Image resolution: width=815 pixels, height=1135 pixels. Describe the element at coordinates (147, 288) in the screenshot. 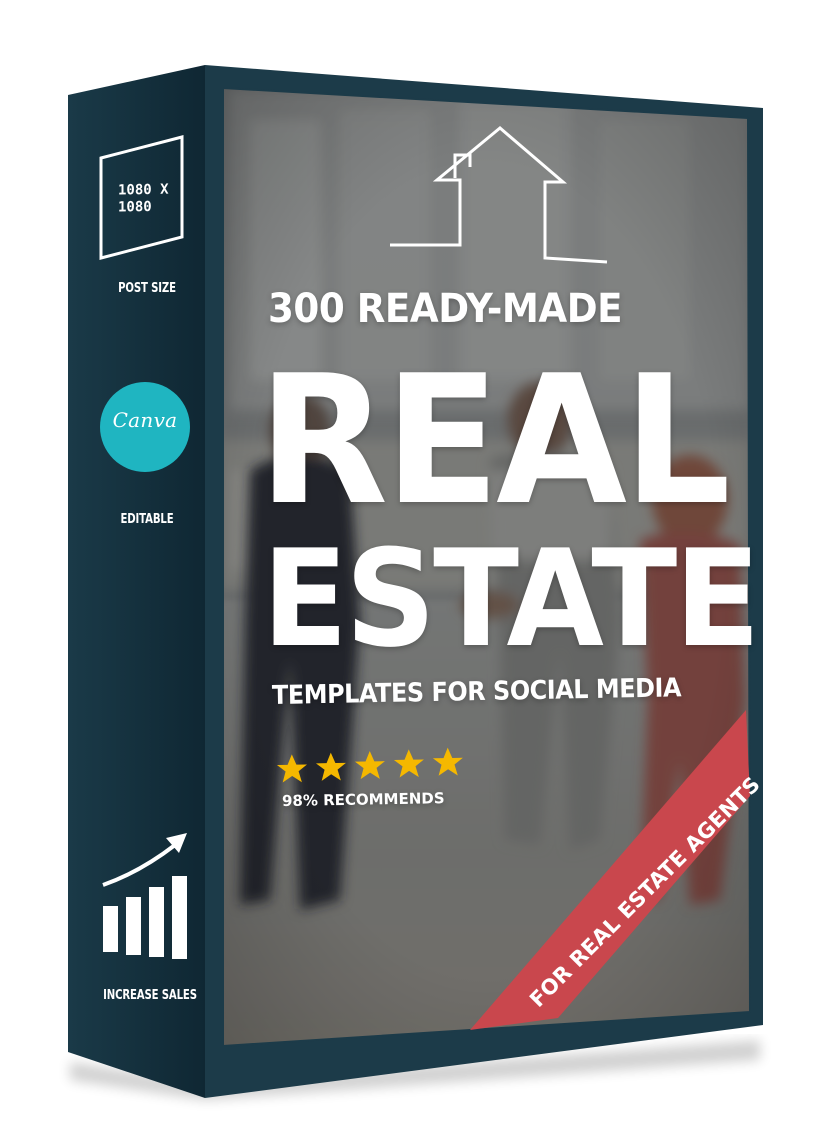

I see `post-size-label: POST SIZE` at that location.